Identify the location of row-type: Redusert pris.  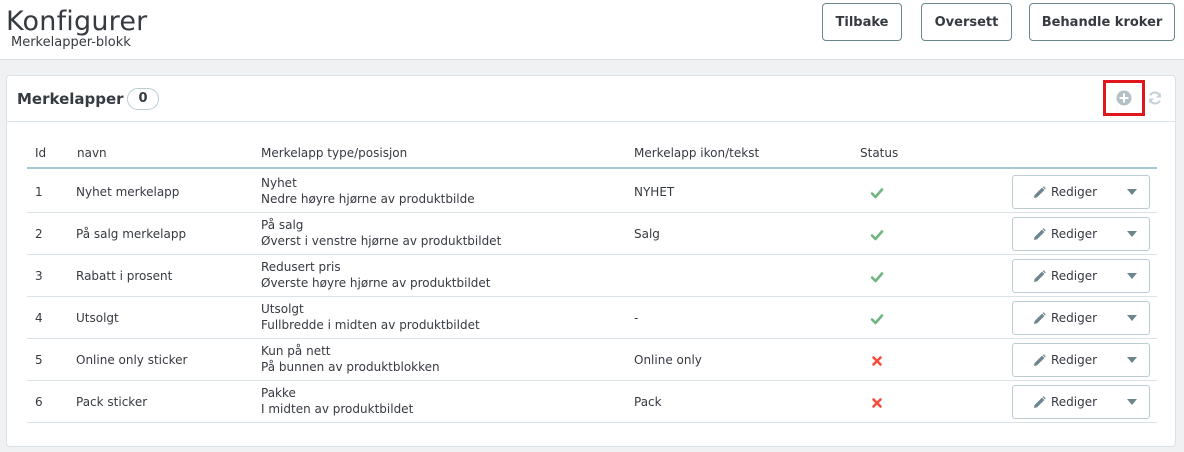
(301, 267).